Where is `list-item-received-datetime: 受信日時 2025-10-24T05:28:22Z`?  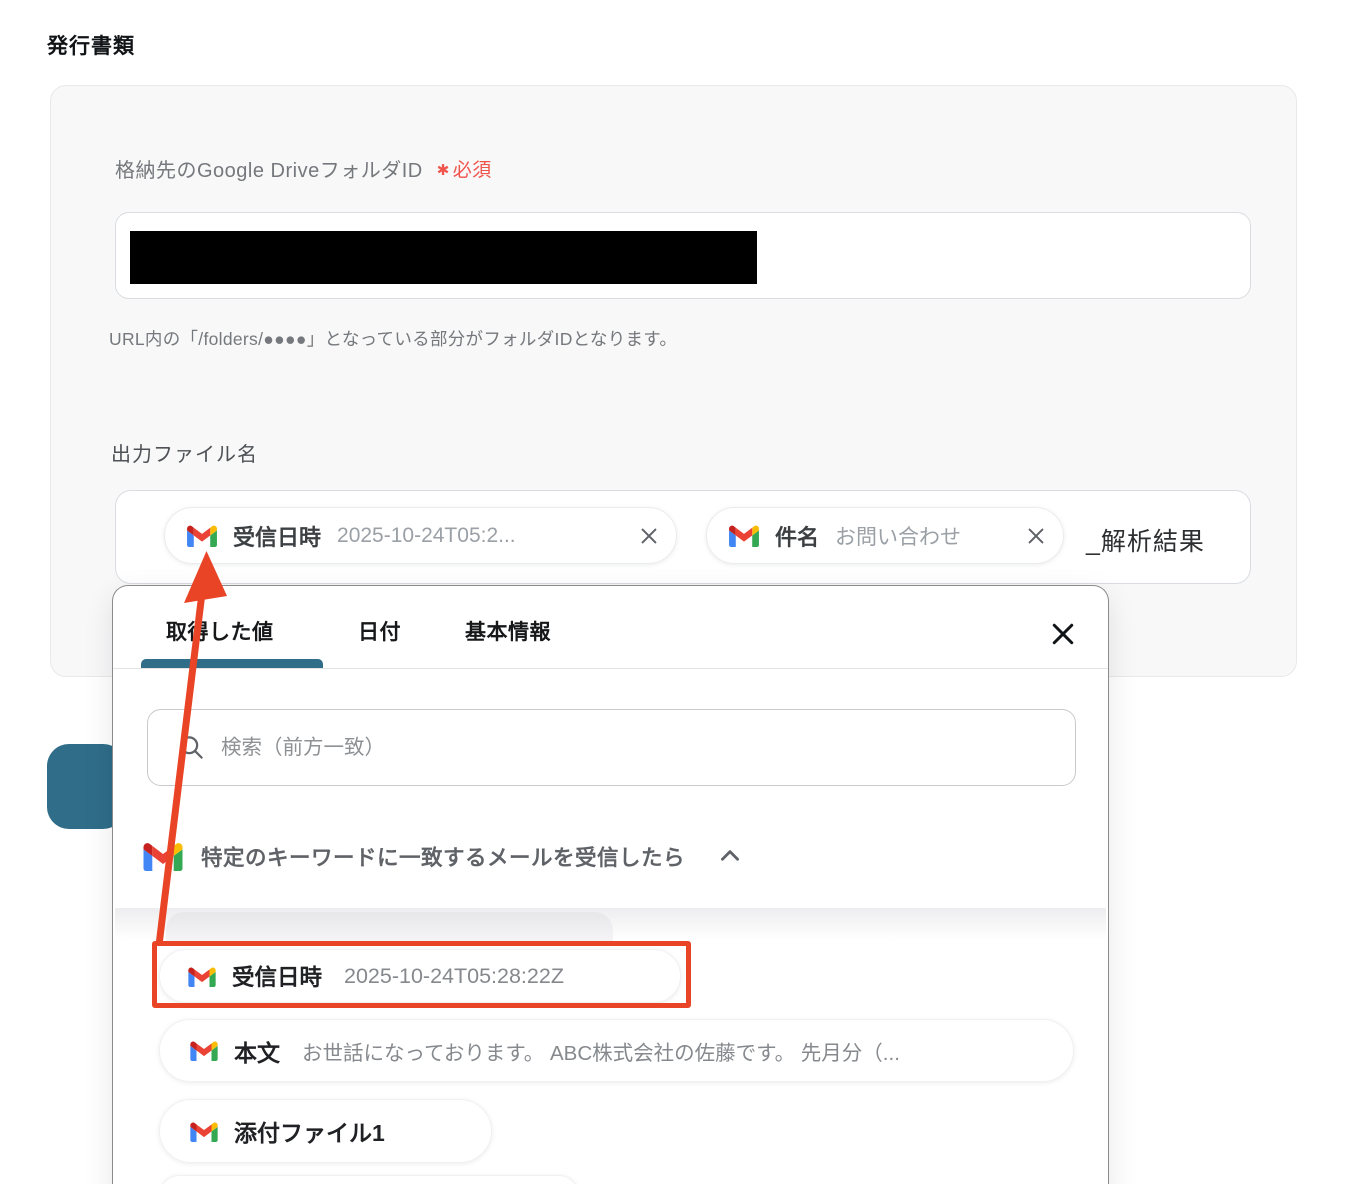
list-item-received-datetime: 受信日時 2025-10-24T05:28:22Z is located at coordinates (420, 976).